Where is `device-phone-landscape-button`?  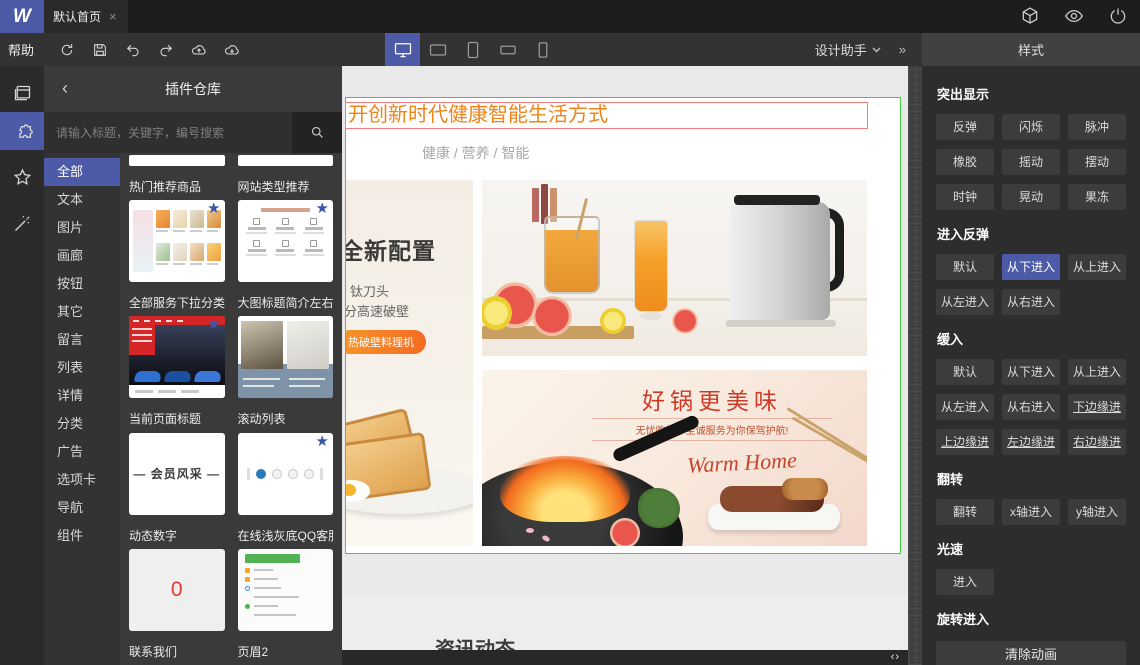
device-phone-landscape-button is located at coordinates (507, 49).